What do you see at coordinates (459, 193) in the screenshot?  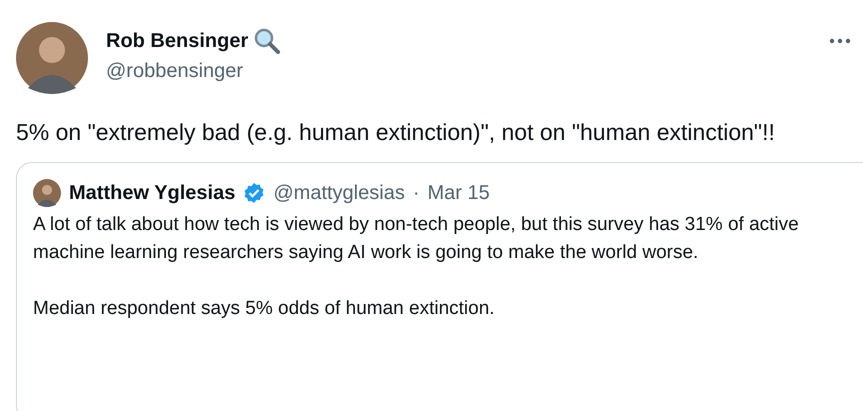 I see `quoted-date: Mar 15` at bounding box center [459, 193].